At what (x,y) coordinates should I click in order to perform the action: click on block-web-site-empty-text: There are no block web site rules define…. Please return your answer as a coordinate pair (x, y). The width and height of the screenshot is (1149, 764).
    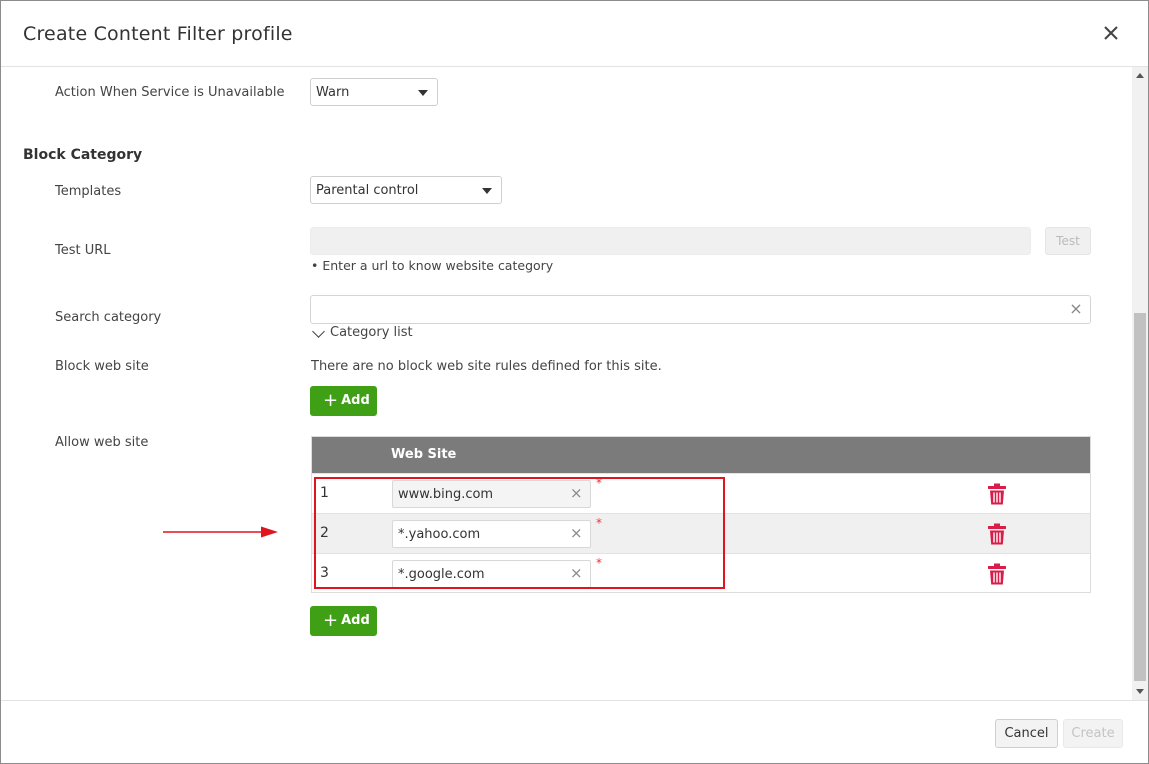
    Looking at the image, I should click on (486, 366).